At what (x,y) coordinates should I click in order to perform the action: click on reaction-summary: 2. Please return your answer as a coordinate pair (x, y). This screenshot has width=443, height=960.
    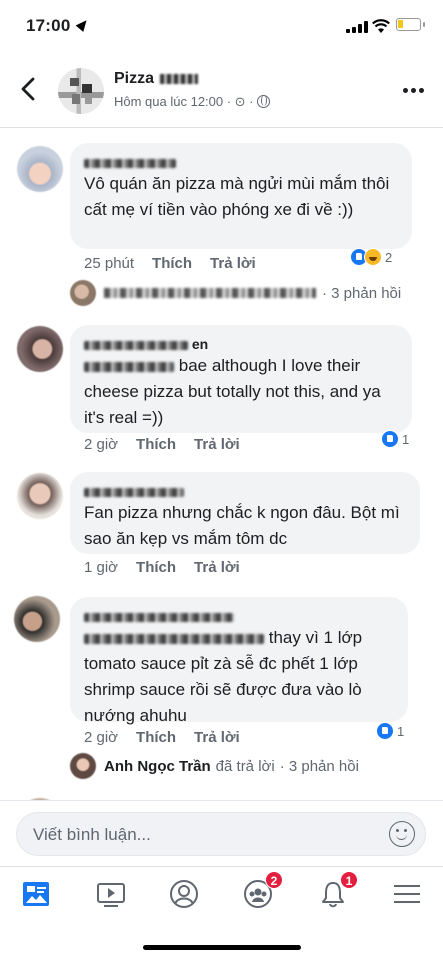
    Looking at the image, I should click on (371, 257).